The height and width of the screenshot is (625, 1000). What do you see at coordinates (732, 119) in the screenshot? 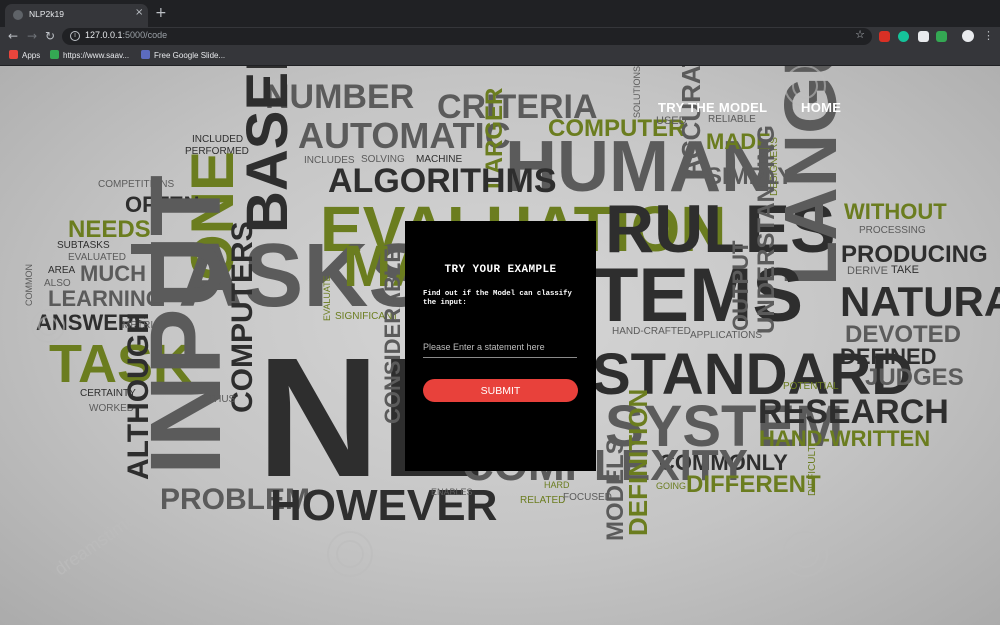
I see `cloud-word: RELIABLE` at bounding box center [732, 119].